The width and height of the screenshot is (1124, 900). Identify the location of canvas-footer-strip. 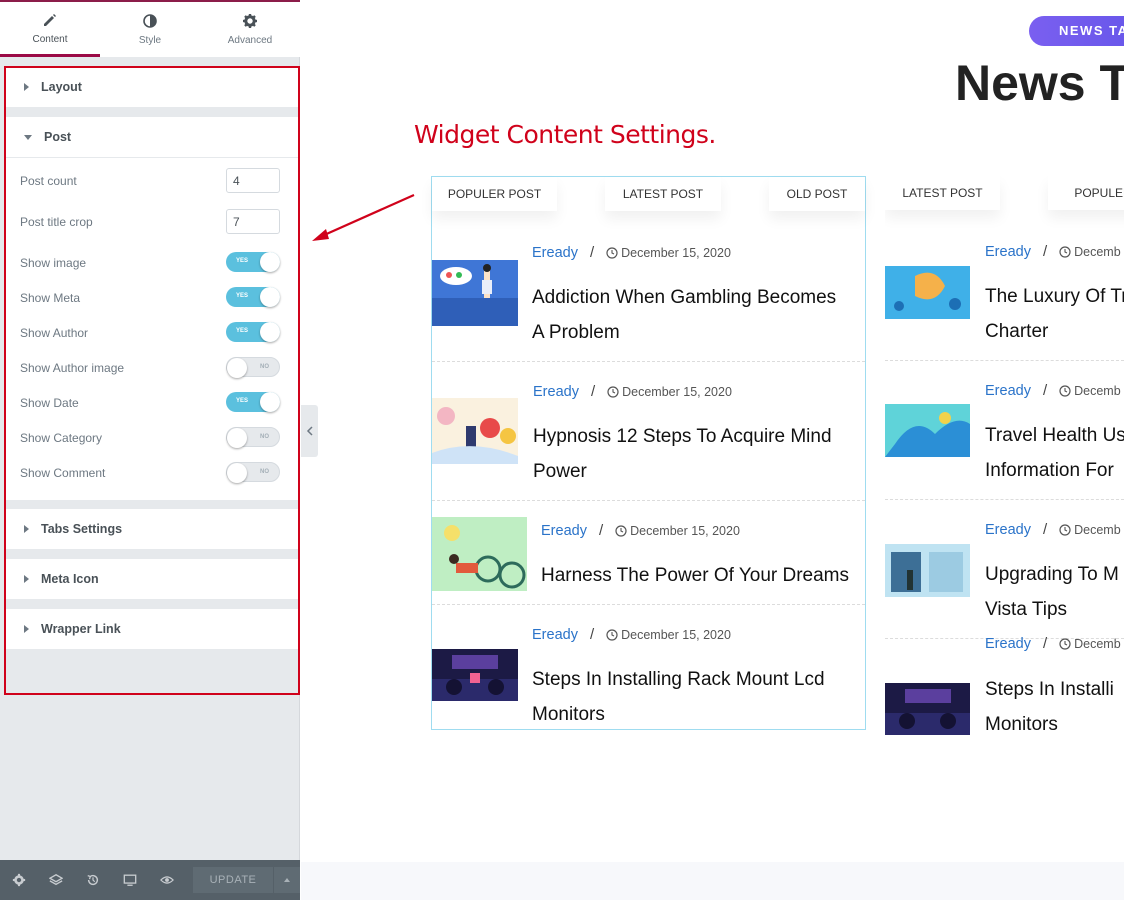
(712, 881).